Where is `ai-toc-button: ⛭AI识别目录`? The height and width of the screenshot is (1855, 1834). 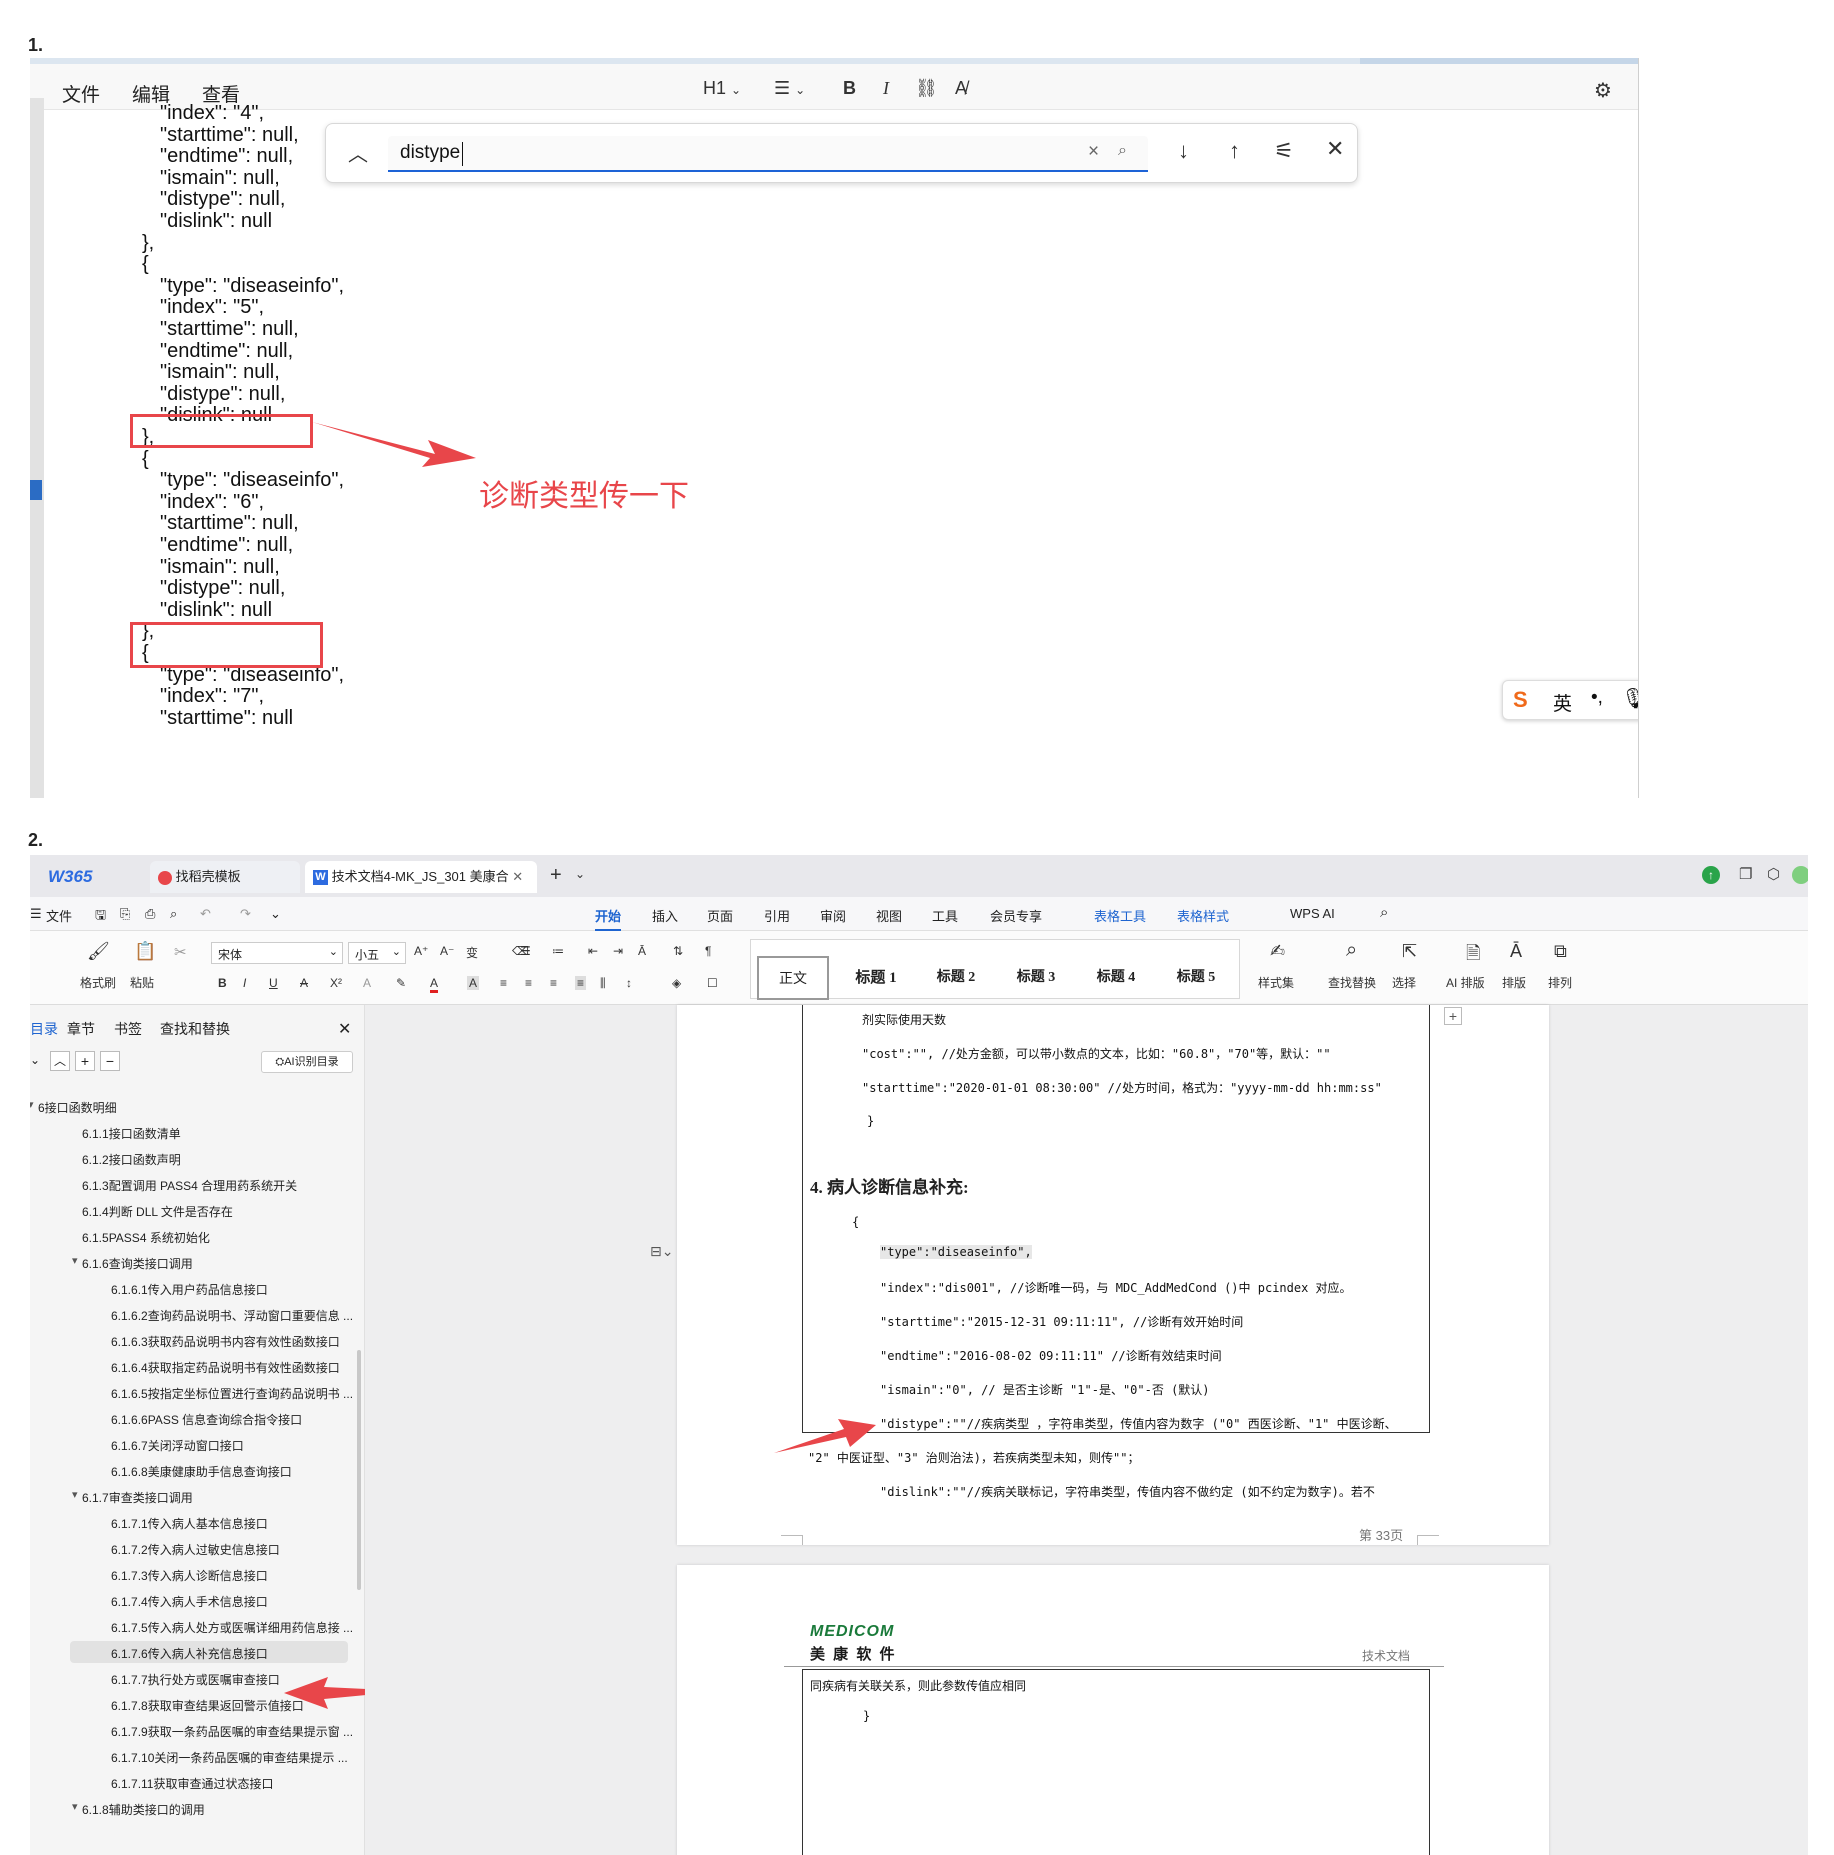 ai-toc-button: ⛭AI识别目录 is located at coordinates (307, 1062).